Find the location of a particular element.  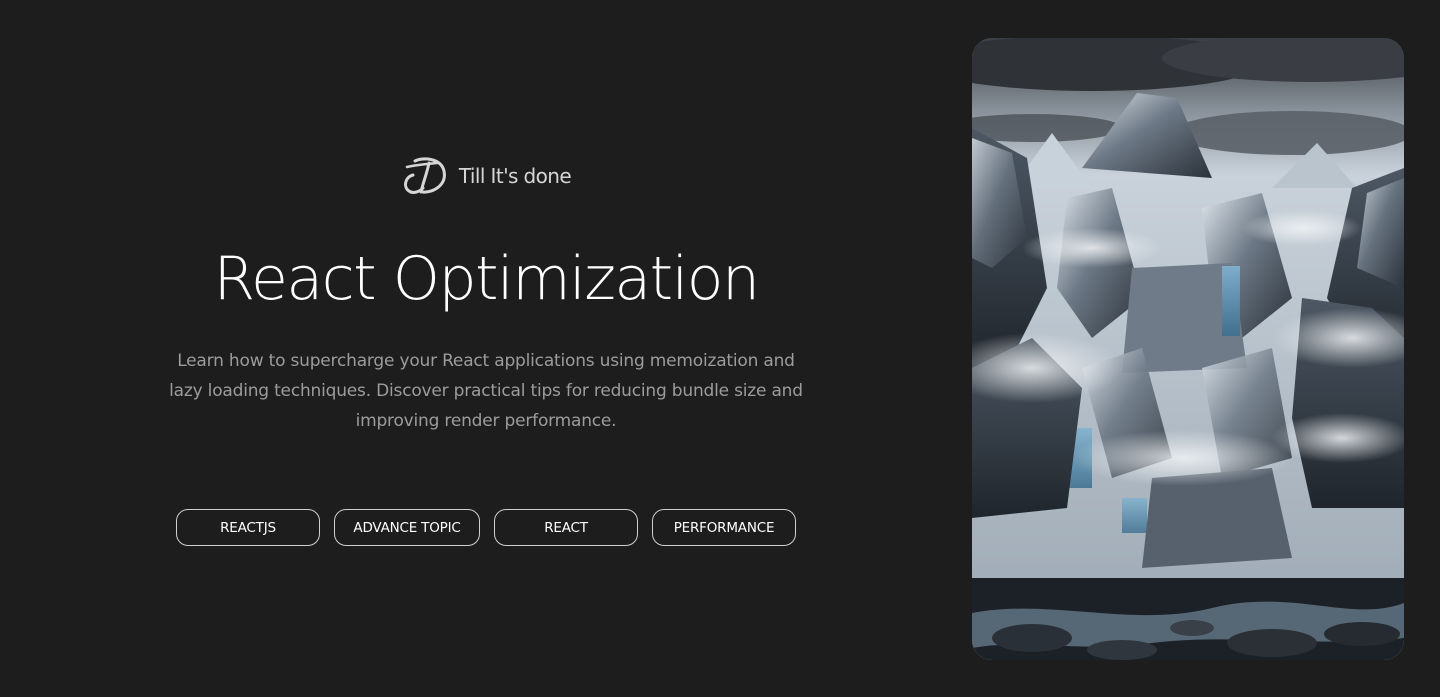

tag-list: REACTJS ADVANCE TOPIC REACT PERFORMANCE is located at coordinates (486, 527).